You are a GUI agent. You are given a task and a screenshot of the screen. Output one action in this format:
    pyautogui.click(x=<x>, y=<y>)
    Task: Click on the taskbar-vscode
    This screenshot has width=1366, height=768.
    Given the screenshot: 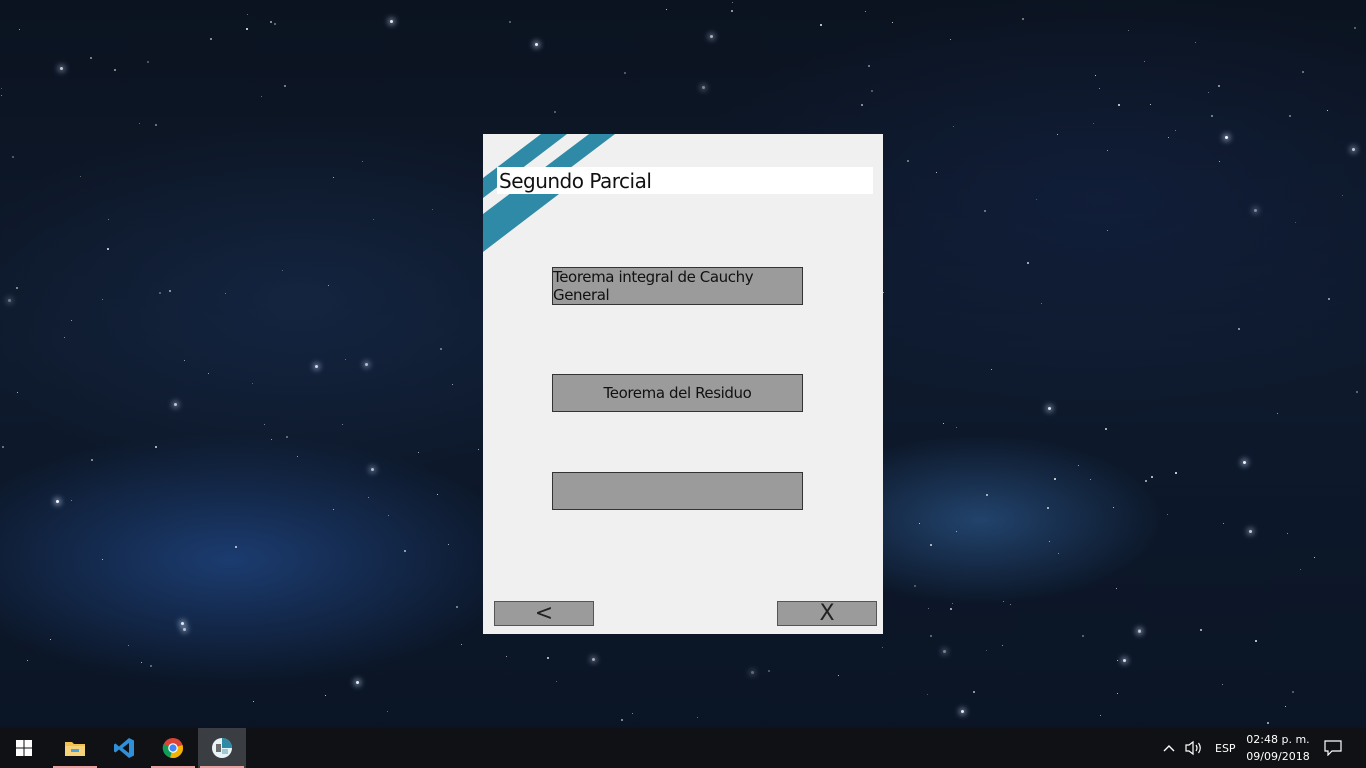 What is the action you would take?
    pyautogui.click(x=124, y=748)
    